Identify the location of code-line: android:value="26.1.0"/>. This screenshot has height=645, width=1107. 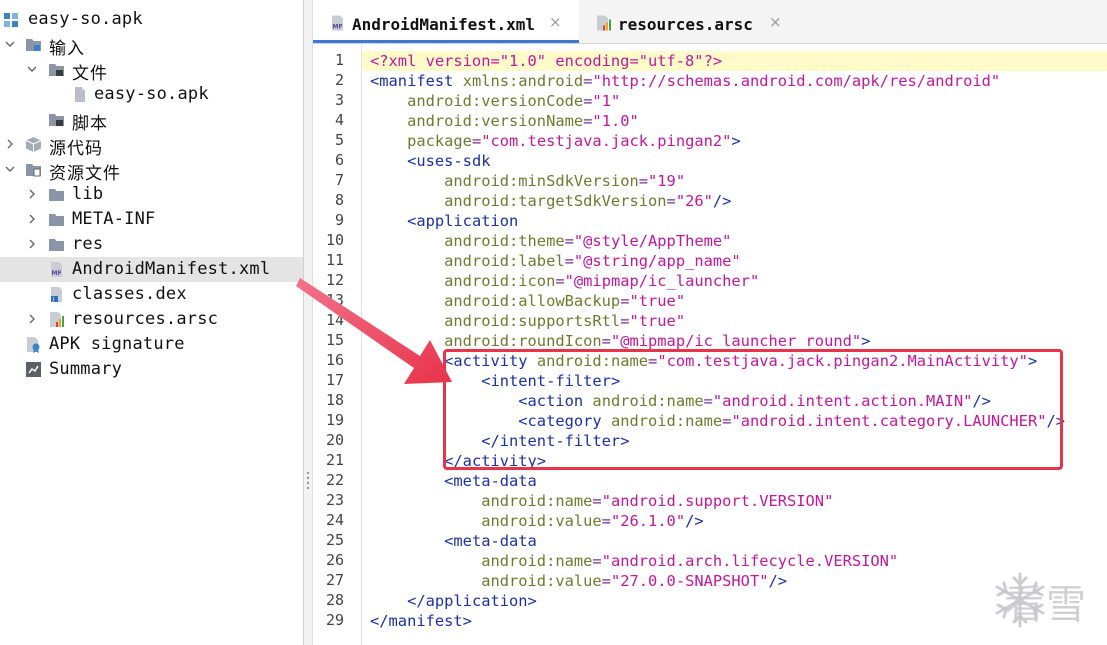
(536, 521).